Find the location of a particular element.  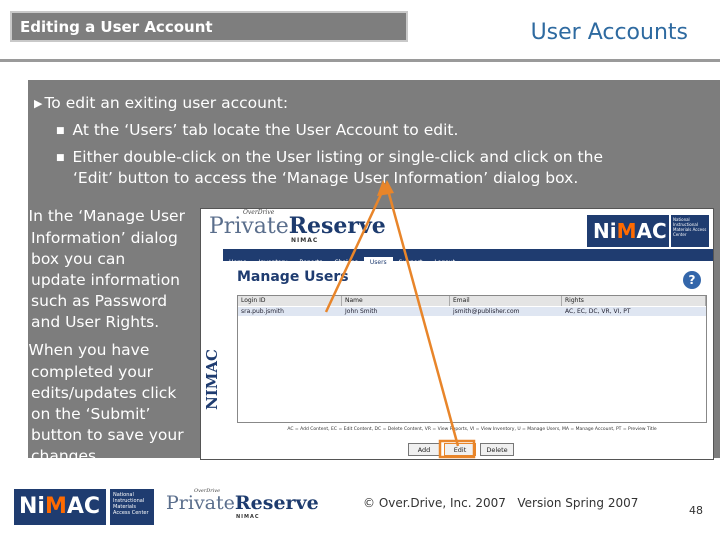

table-cell: John Smith is located at coordinates (361, 311).